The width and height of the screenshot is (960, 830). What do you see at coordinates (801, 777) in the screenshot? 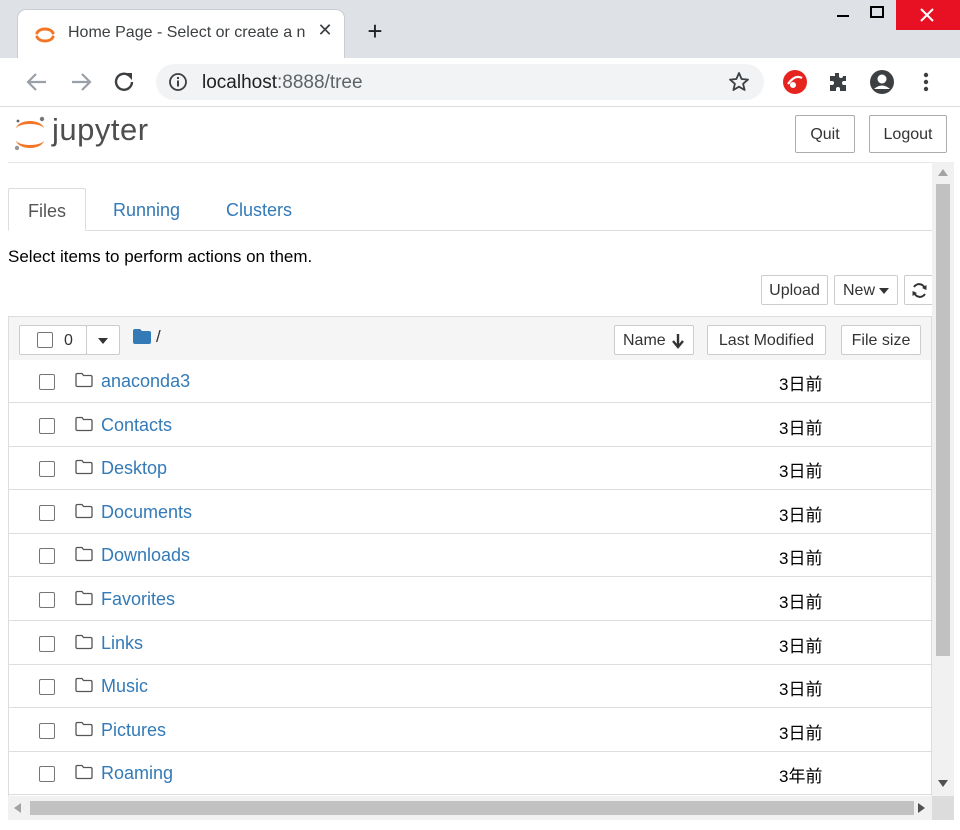
I see `last-modified-text: 3年前` at bounding box center [801, 777].